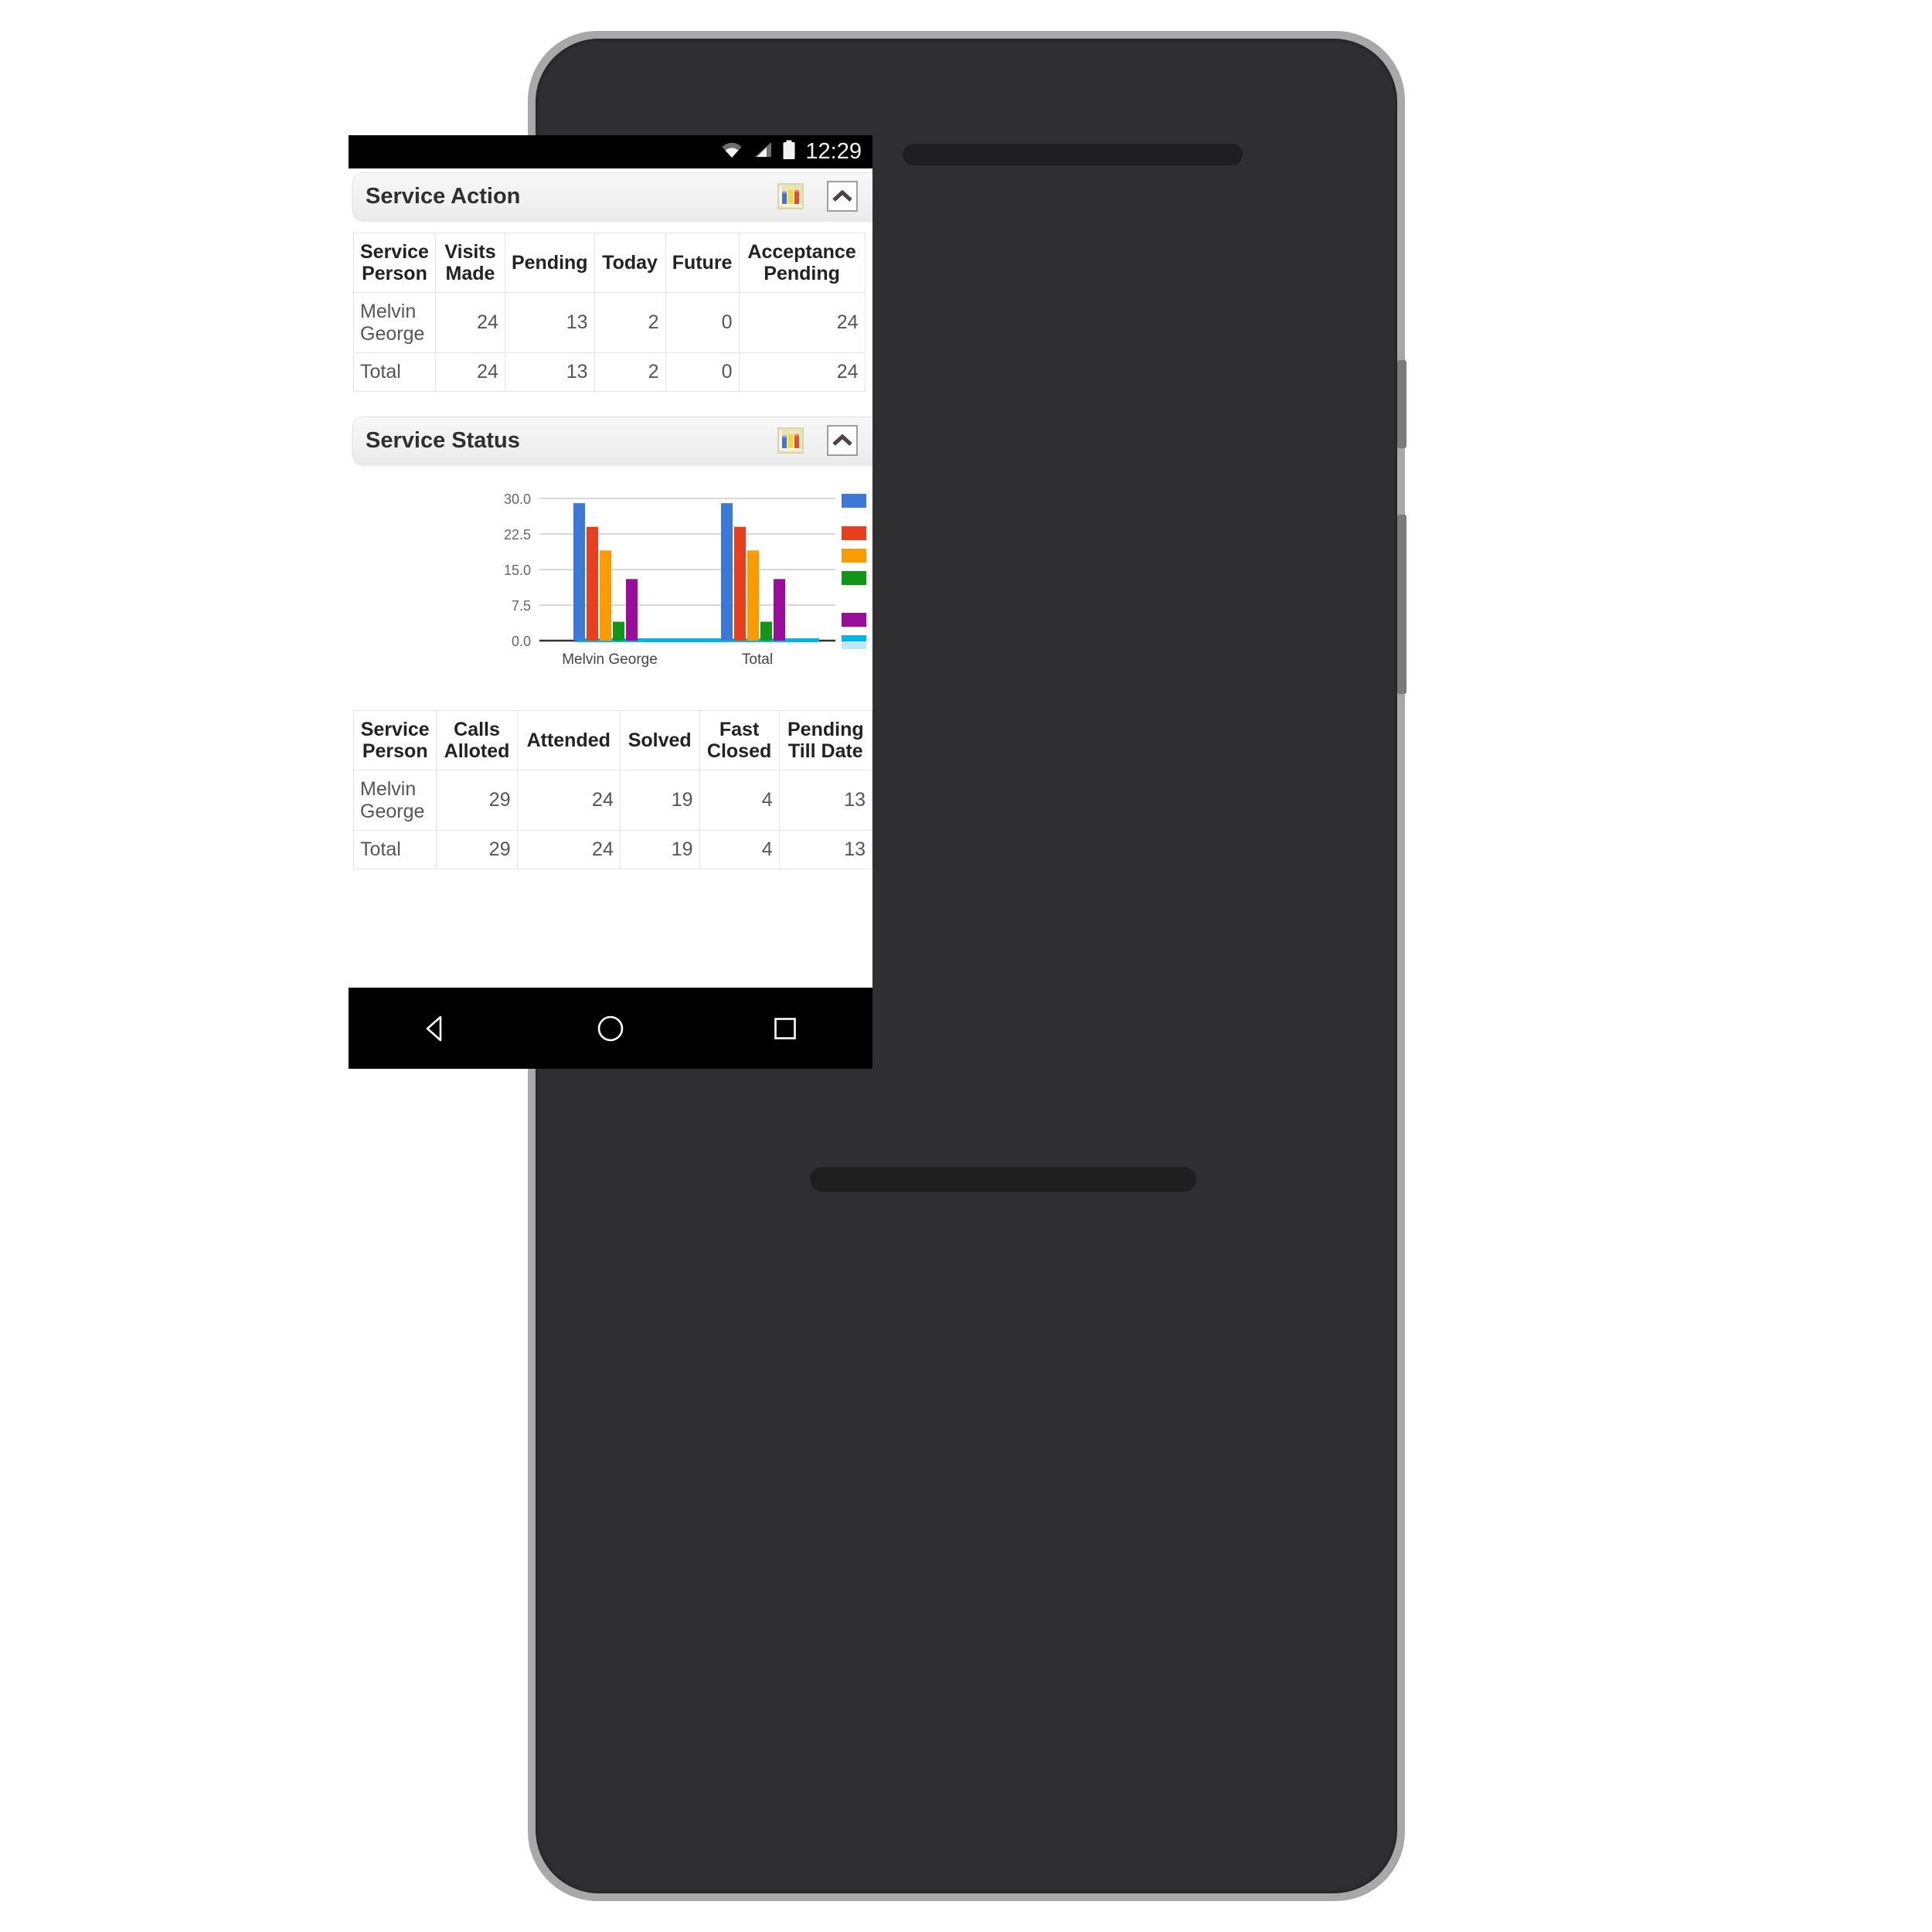 Image resolution: width=1932 pixels, height=1932 pixels. What do you see at coordinates (521, 642) in the screenshot?
I see `ytick-0: 0.0` at bounding box center [521, 642].